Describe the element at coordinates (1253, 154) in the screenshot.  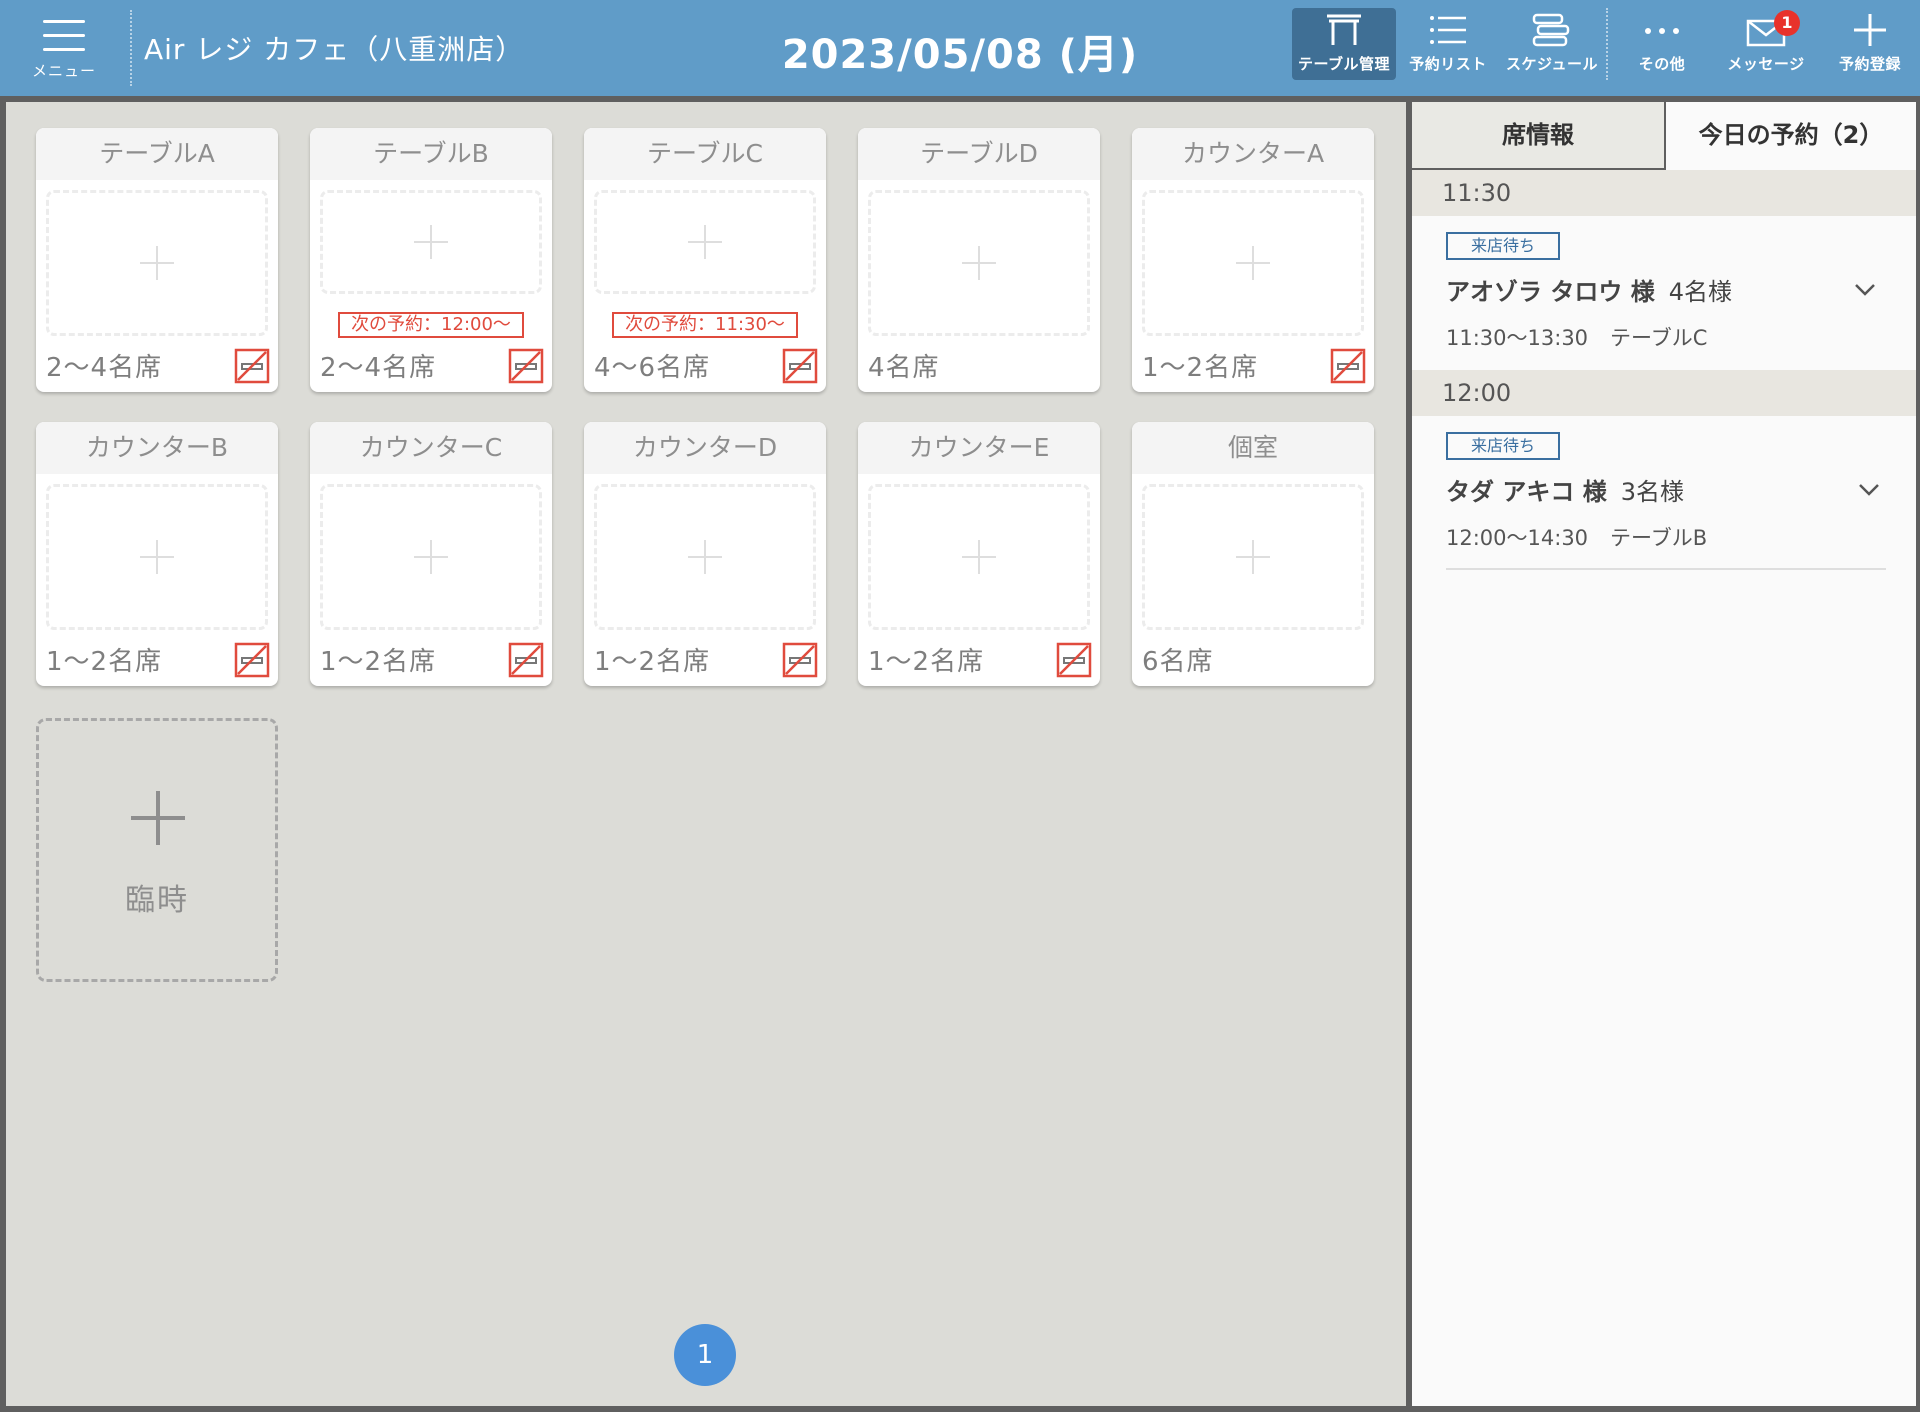
I see `table-name: カウンターA` at that location.